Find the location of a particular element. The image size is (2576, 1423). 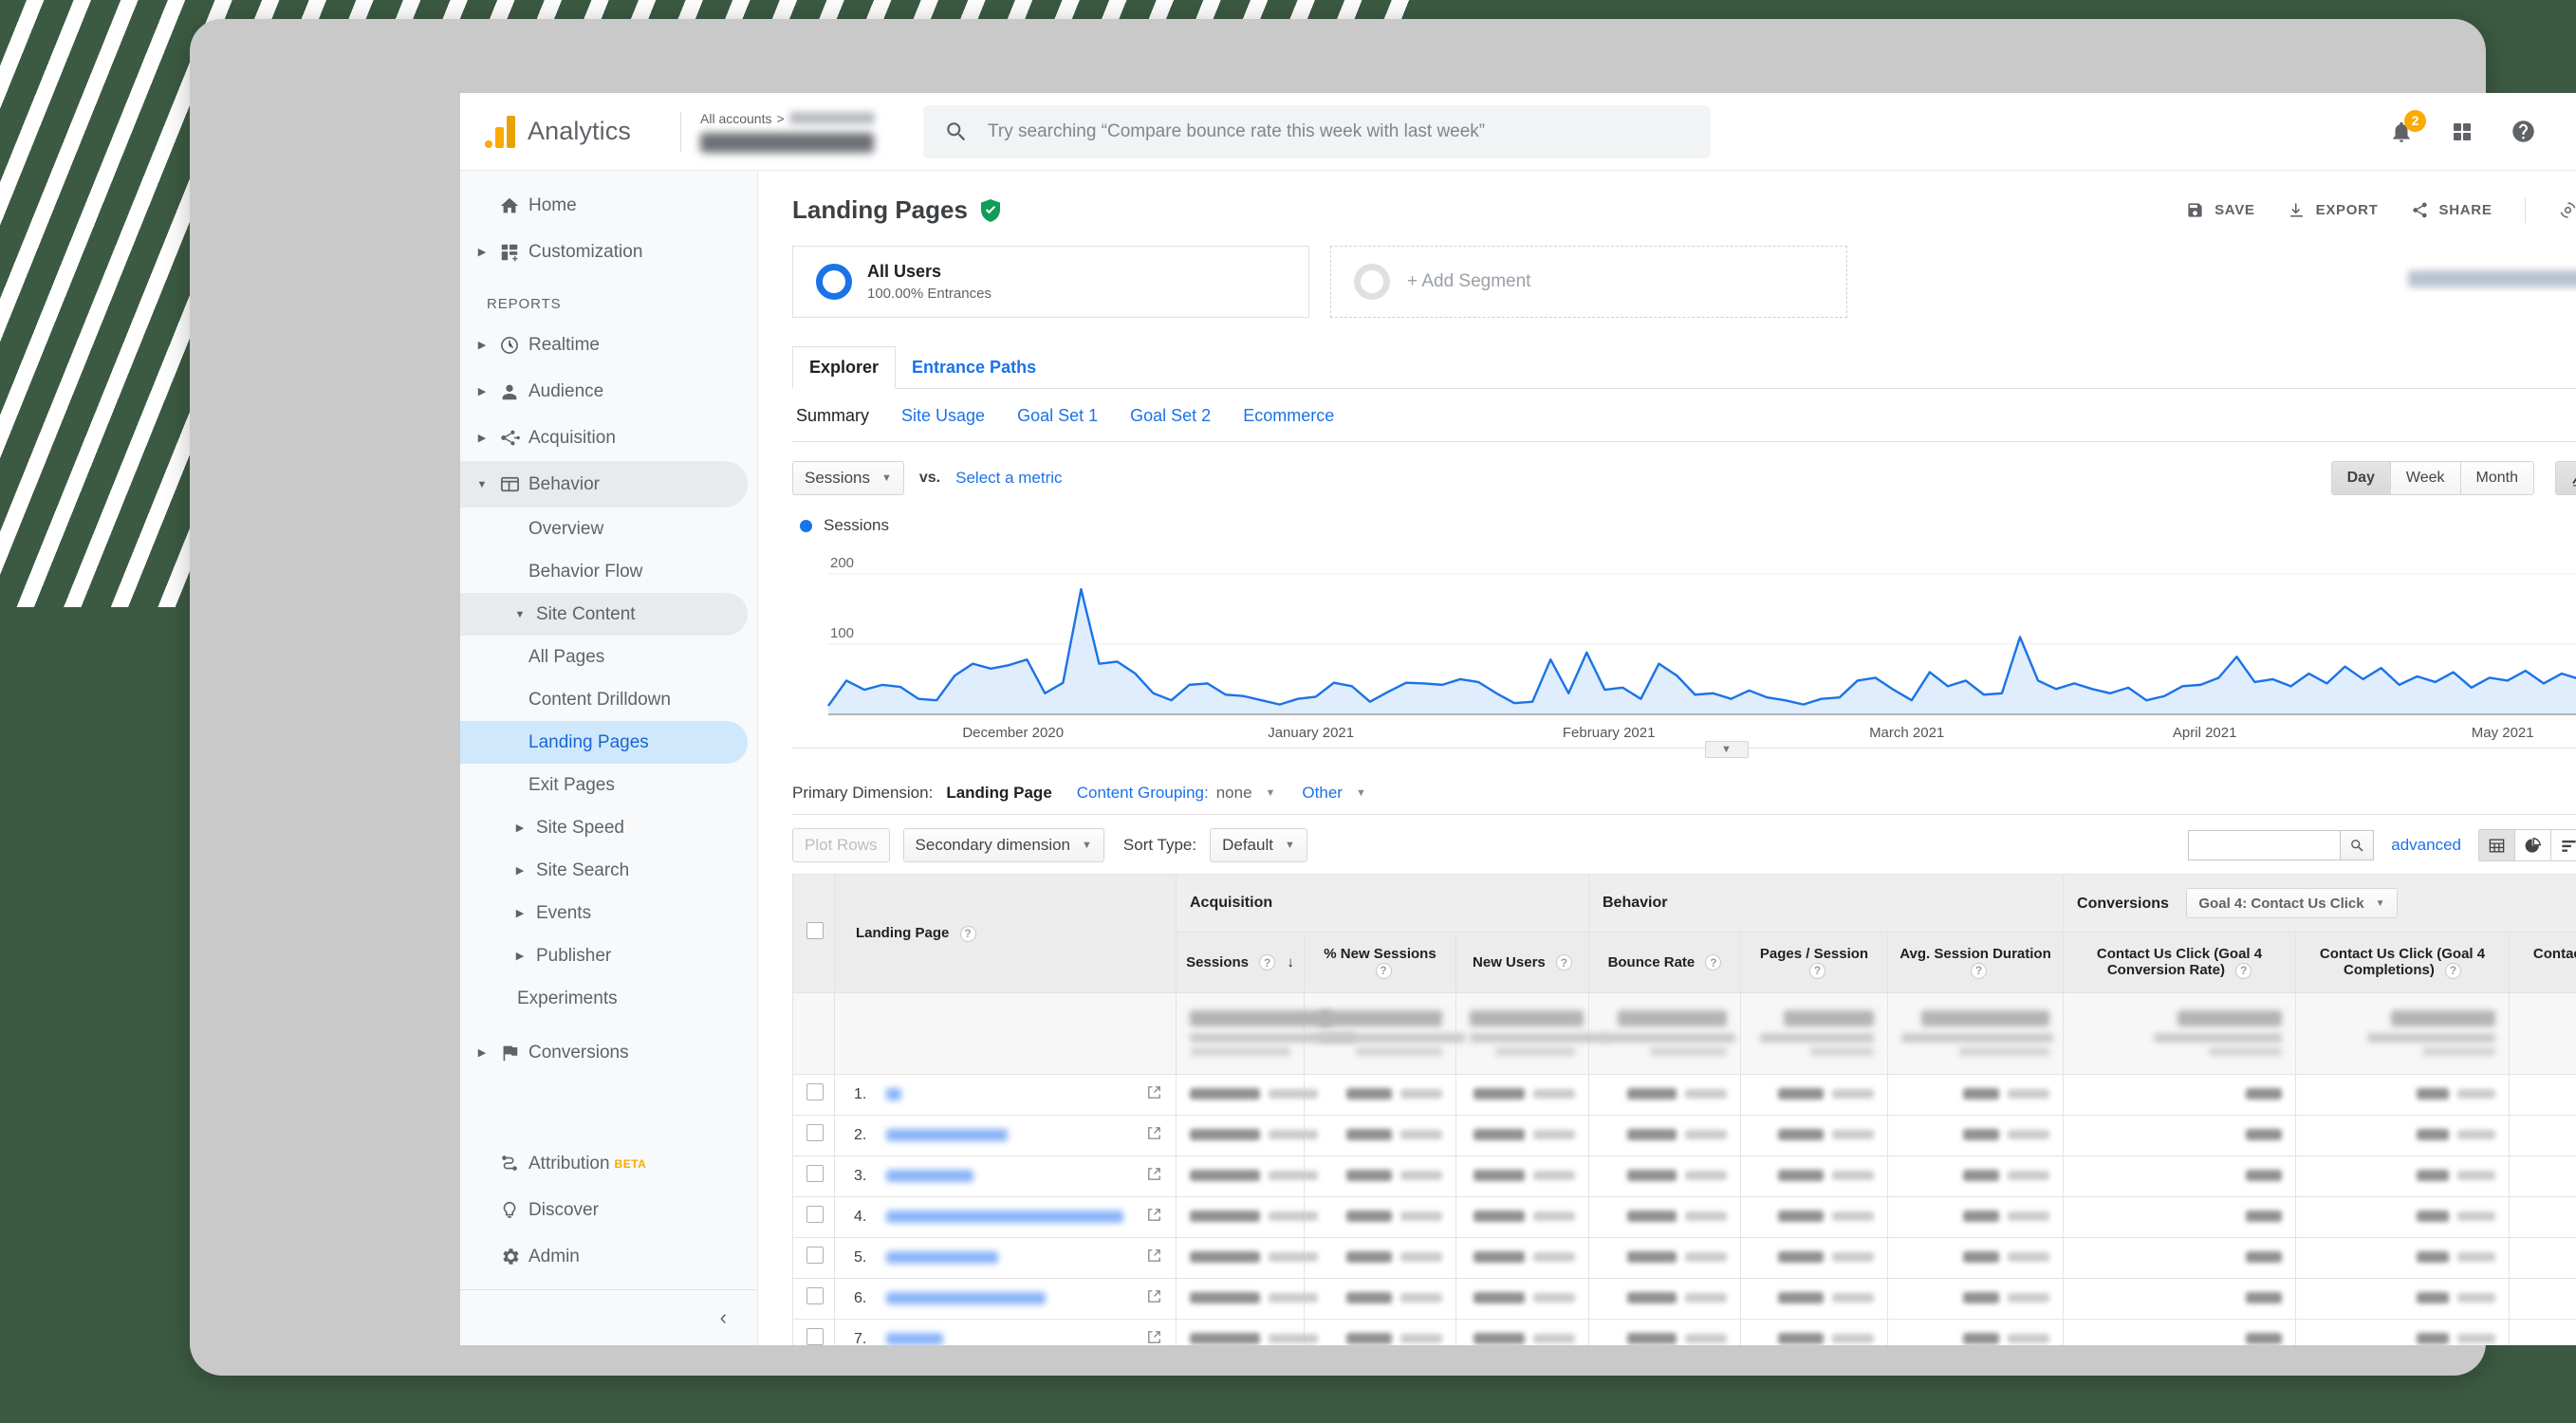

plot-rows-button: Plot Rows is located at coordinates (841, 845).